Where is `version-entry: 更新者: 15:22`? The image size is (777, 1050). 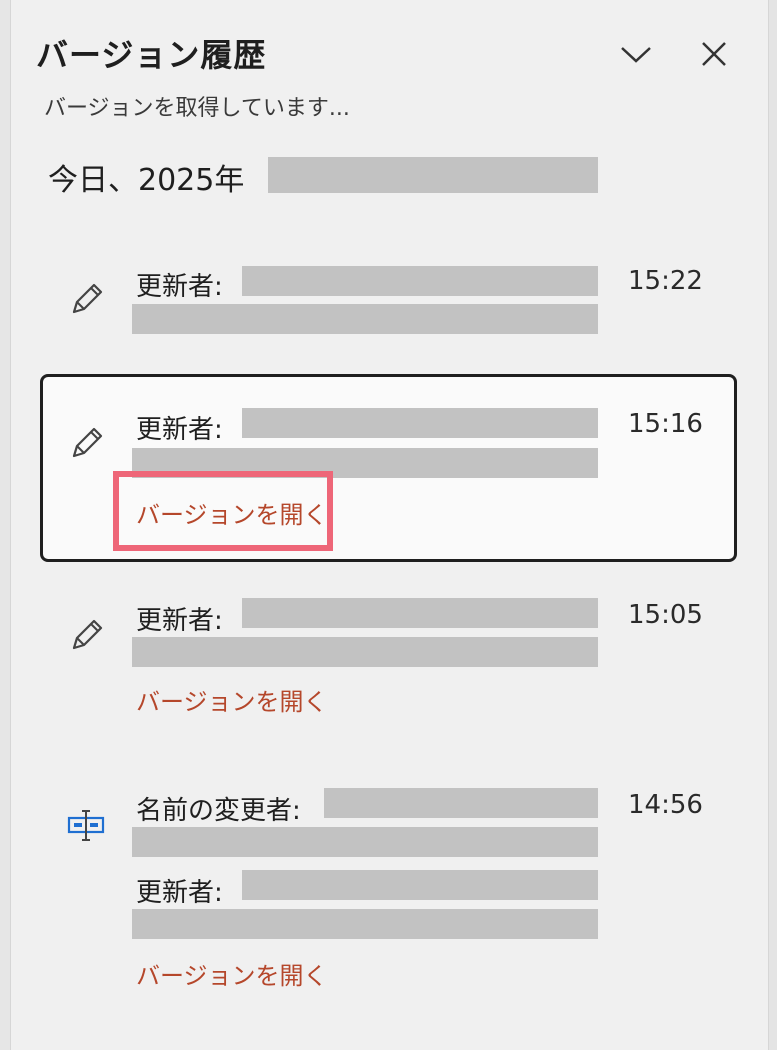 version-entry: 更新者: 15:22 is located at coordinates (388, 300).